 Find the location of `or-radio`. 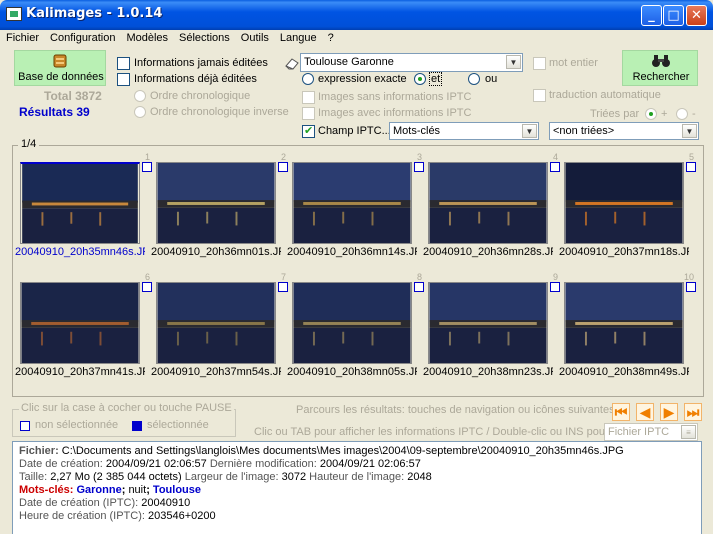

or-radio is located at coordinates (474, 79).